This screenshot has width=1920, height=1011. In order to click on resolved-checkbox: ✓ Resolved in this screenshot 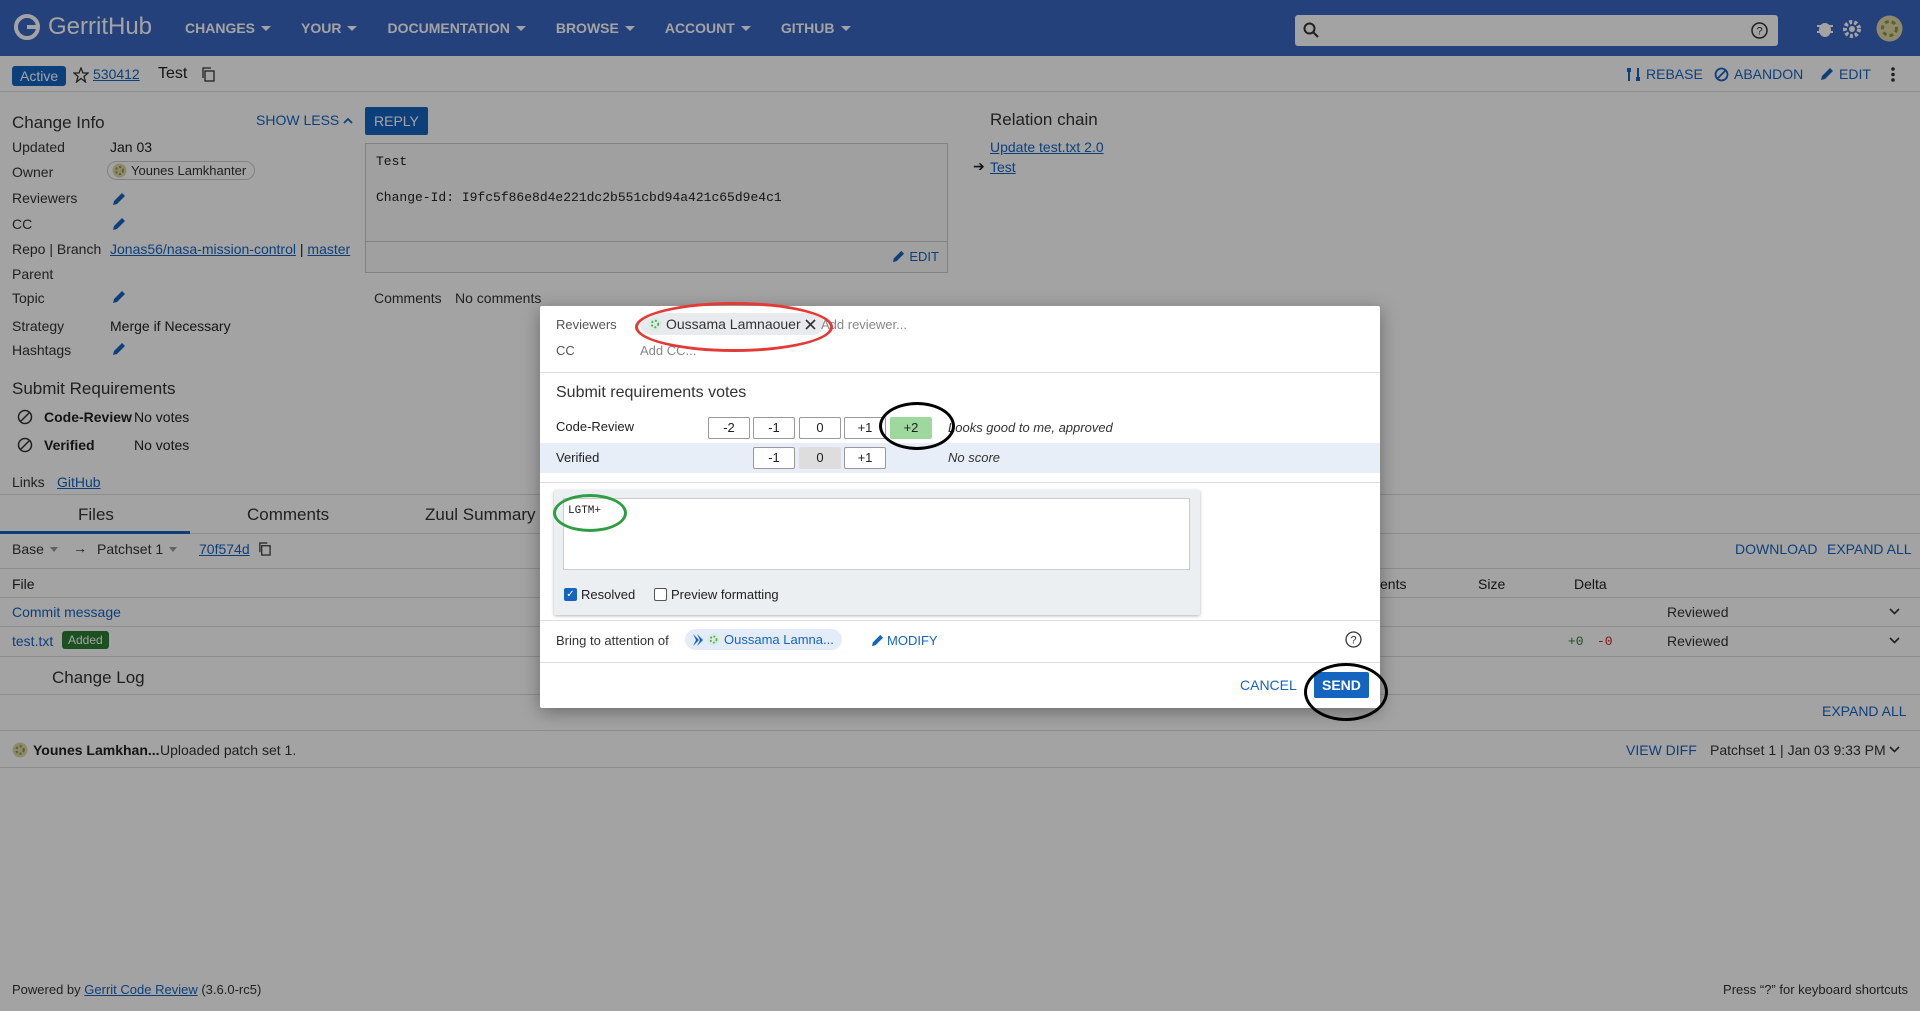, I will do `click(599, 594)`.